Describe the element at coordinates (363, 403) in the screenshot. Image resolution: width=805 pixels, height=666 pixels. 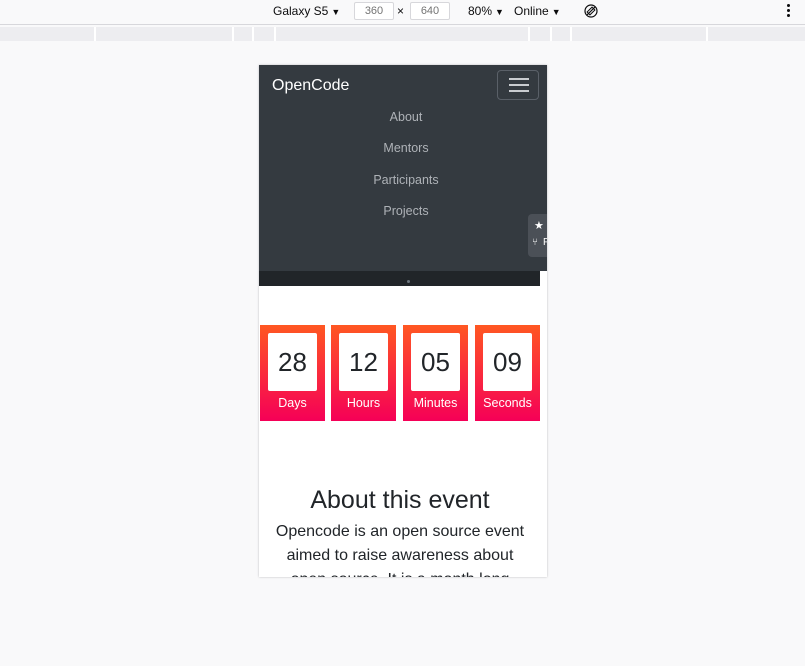
I see `countdown-label: Hours` at that location.